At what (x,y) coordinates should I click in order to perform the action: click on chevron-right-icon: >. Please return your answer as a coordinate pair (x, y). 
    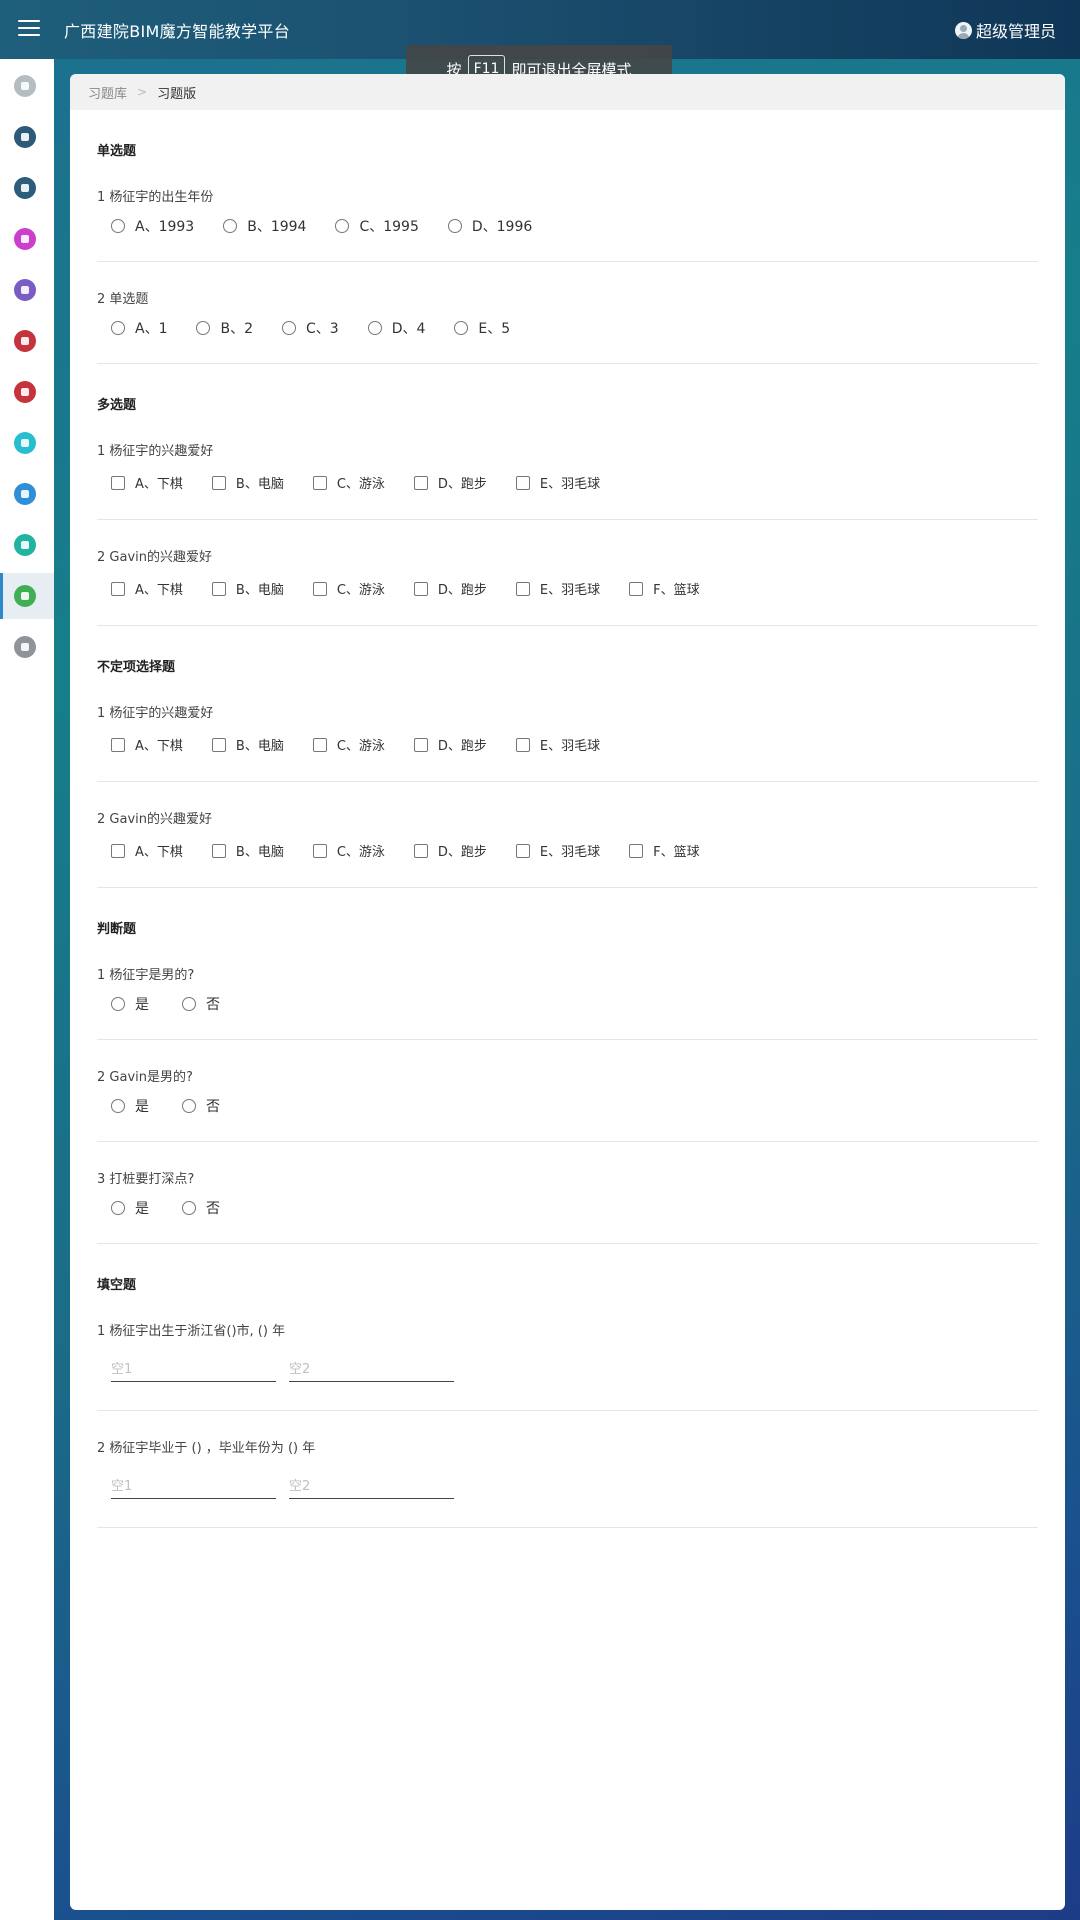
    Looking at the image, I should click on (142, 92).